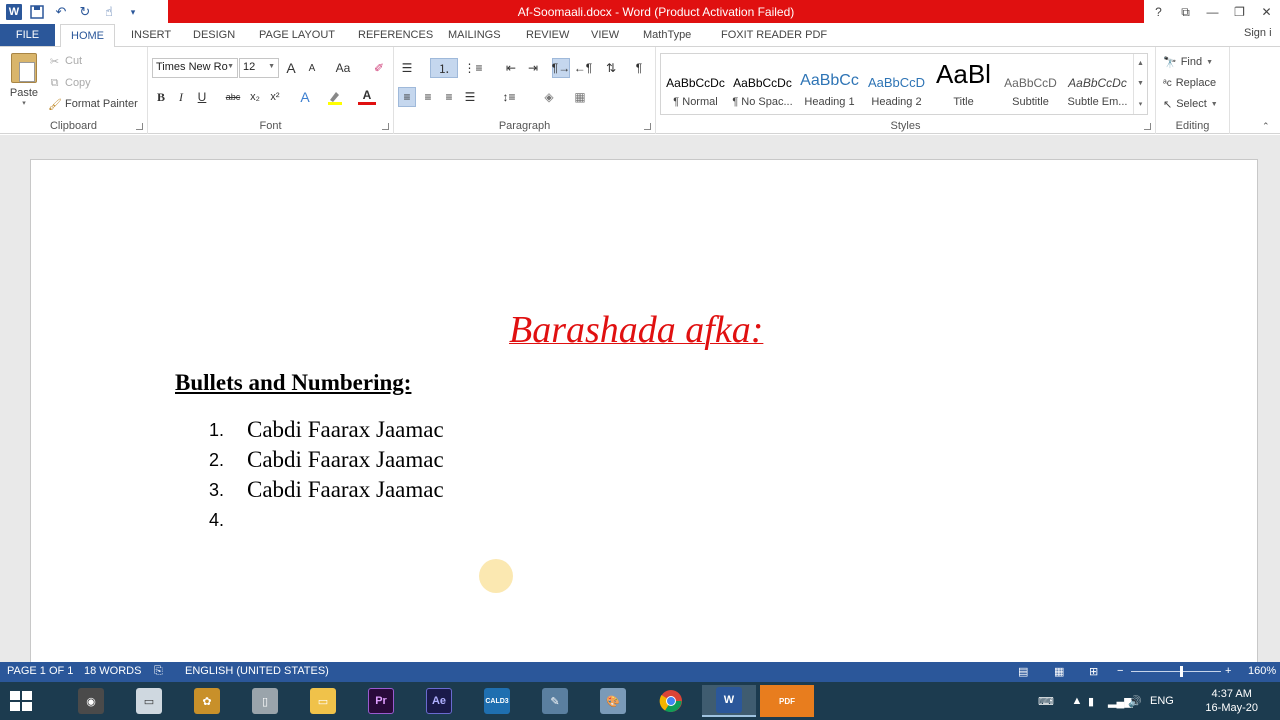 The height and width of the screenshot is (720, 1280). What do you see at coordinates (439, 701) in the screenshot?
I see `taskbar-after-effects: Ae` at bounding box center [439, 701].